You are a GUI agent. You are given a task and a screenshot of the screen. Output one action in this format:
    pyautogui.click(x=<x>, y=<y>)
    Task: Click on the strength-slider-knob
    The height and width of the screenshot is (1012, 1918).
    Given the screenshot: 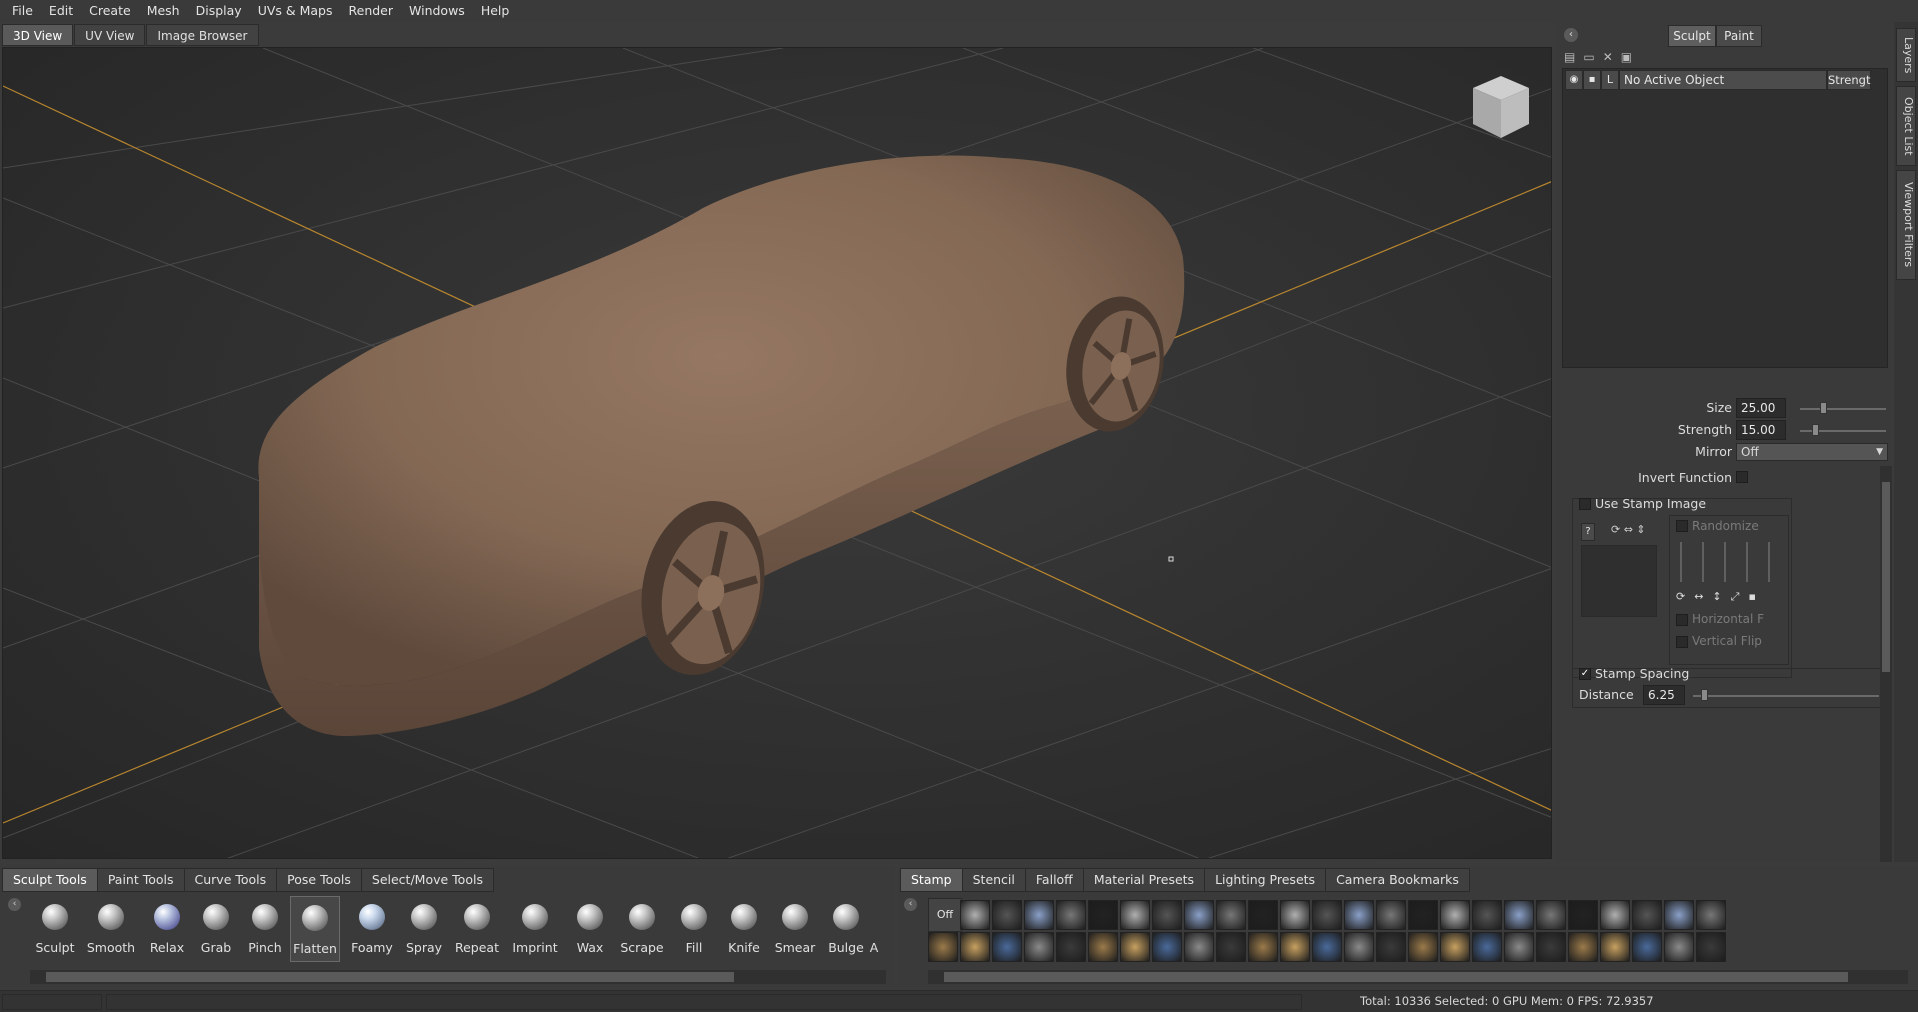 What is the action you would take?
    pyautogui.click(x=1815, y=430)
    